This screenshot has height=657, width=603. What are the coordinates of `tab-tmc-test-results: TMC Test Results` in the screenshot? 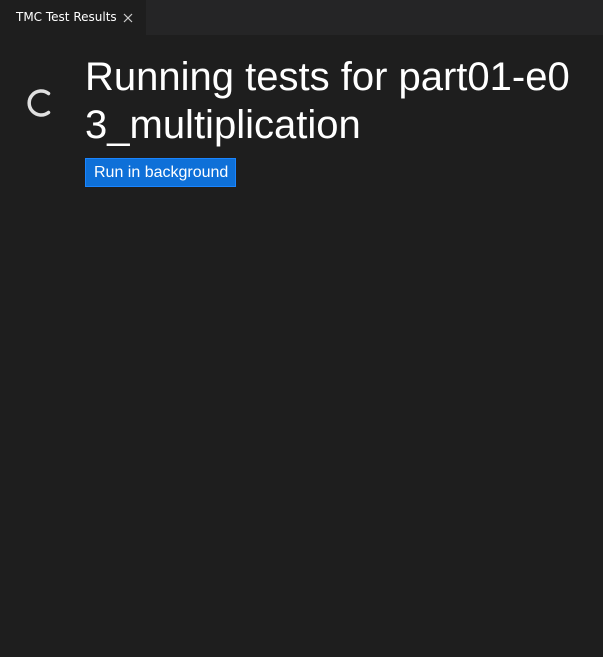 It's located at (73, 17).